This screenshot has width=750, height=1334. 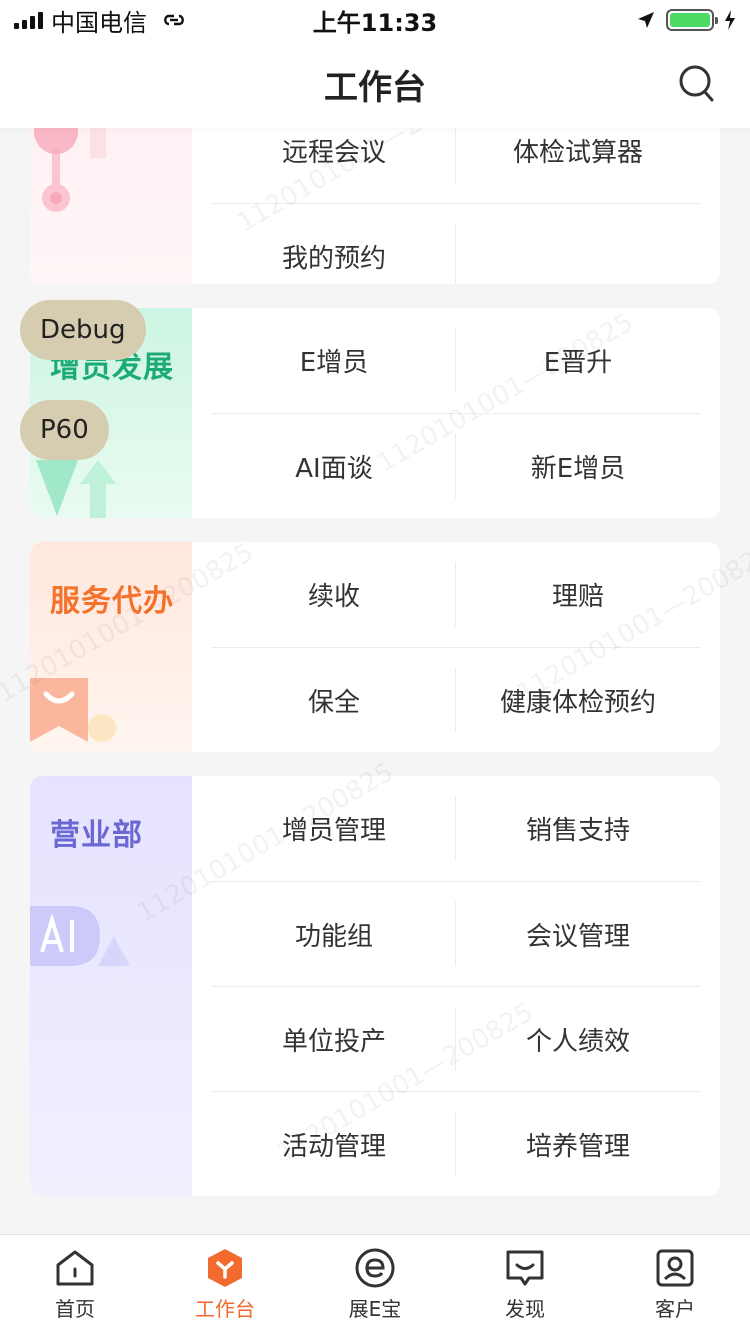 I want to click on tab-label: 工作台, so click(x=225, y=1309).